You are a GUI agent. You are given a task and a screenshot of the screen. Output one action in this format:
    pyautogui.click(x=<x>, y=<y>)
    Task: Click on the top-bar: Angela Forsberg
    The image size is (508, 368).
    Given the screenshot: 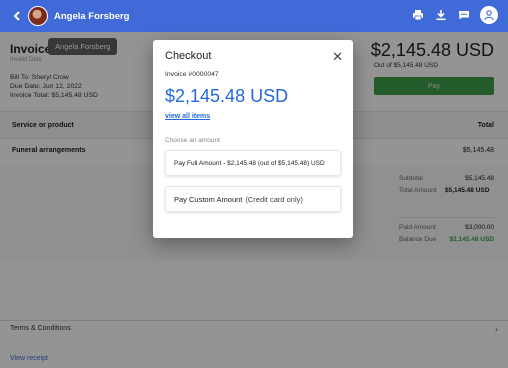 What is the action you would take?
    pyautogui.click(x=254, y=16)
    